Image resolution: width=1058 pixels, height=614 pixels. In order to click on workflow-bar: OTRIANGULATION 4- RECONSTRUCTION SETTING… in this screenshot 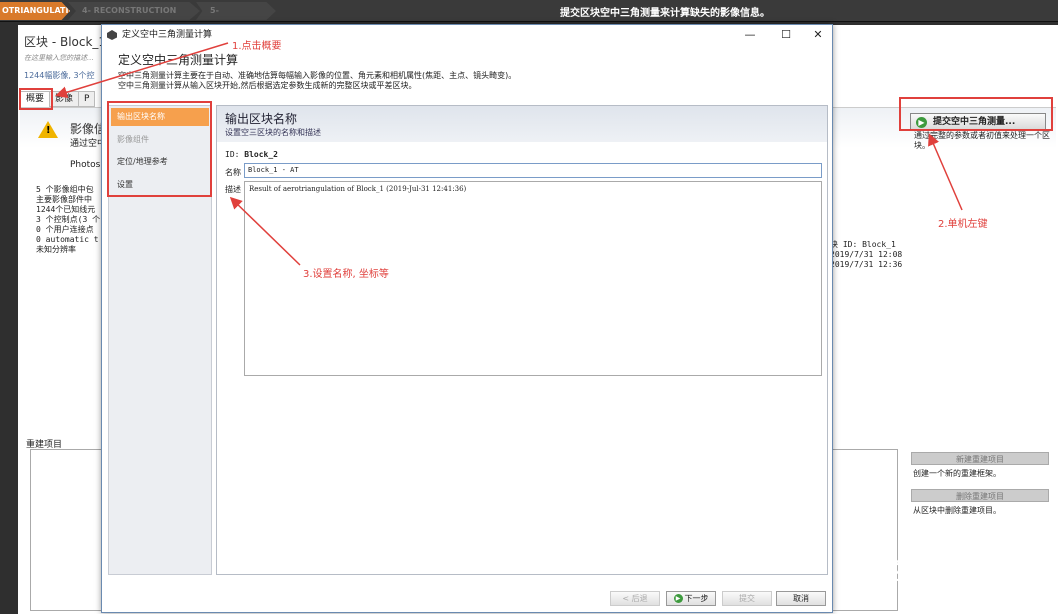, I will do `click(529, 11)`.